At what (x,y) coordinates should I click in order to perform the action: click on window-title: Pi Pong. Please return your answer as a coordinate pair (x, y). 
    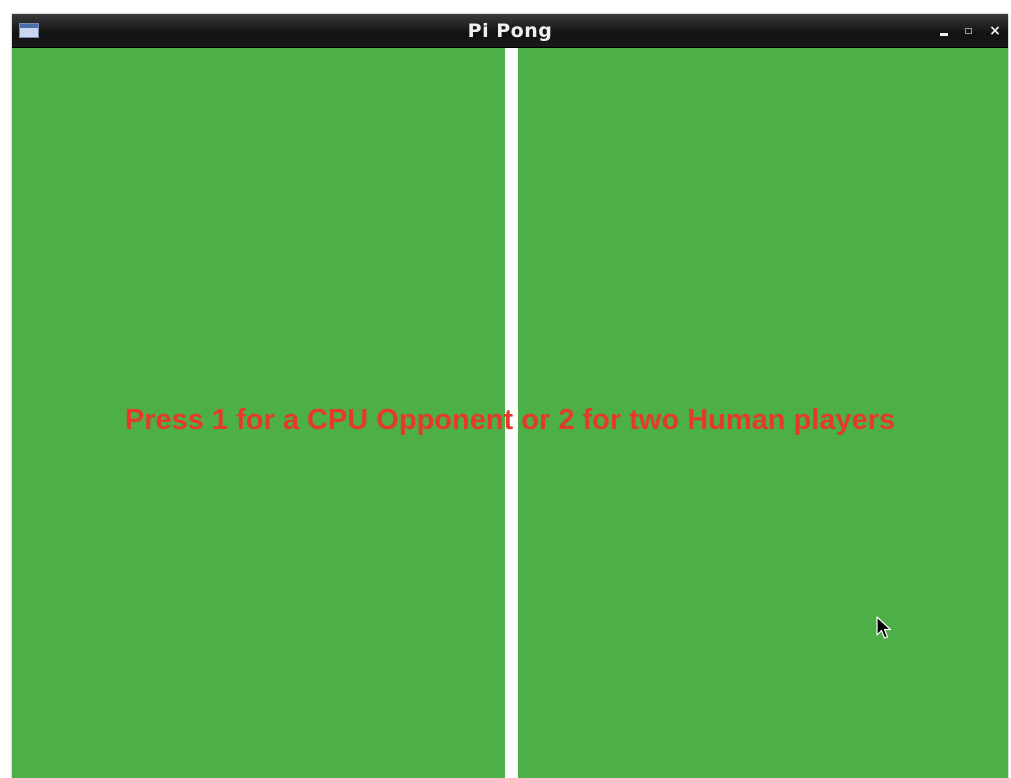
    Looking at the image, I should click on (510, 31).